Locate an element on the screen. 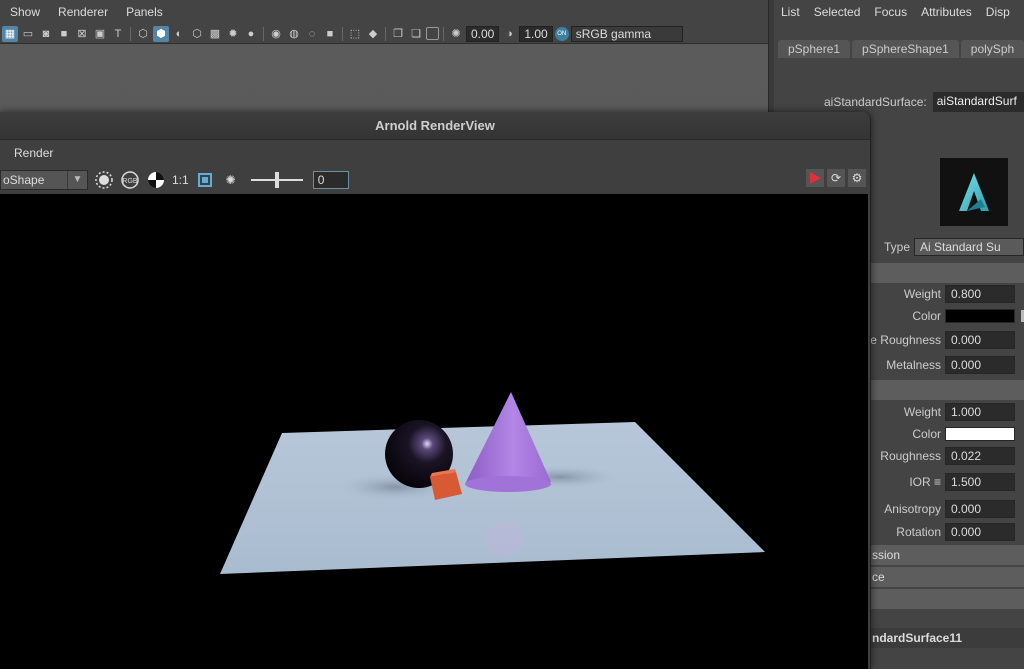 This screenshot has width=1024, height=669. refresh-icon: ⟳ is located at coordinates (836, 178).